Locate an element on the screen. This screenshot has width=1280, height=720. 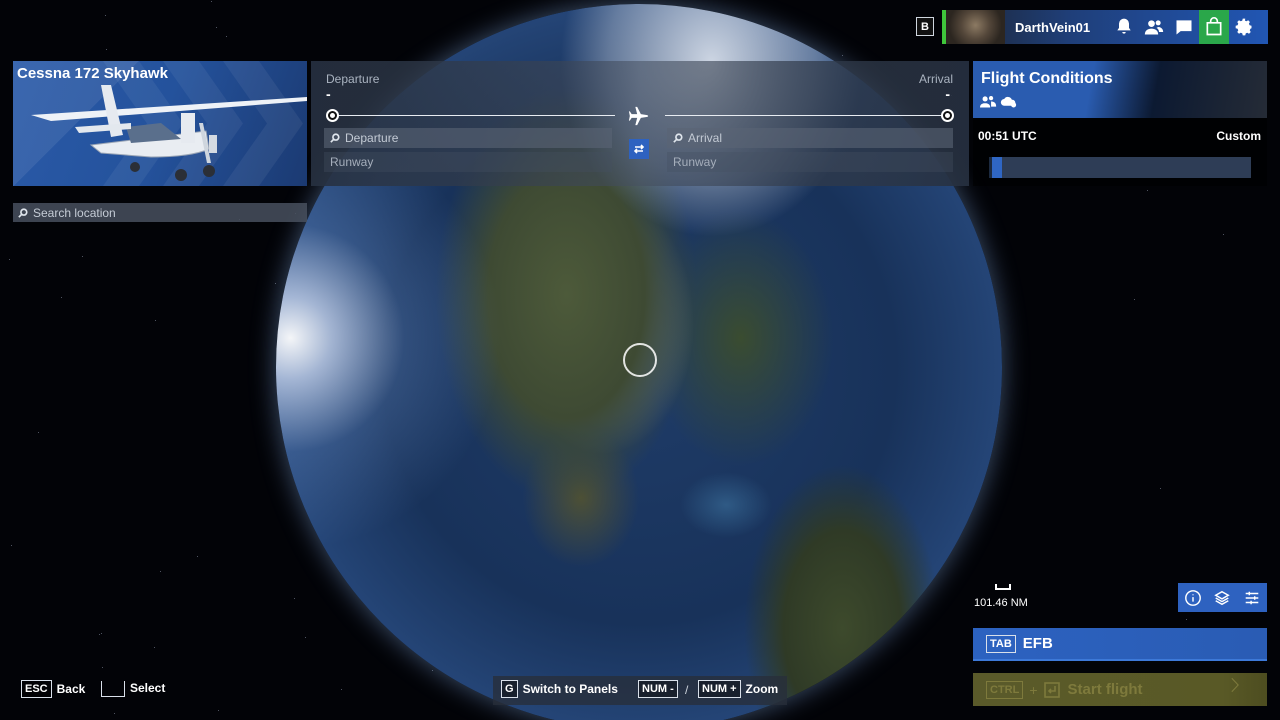
username: DarthVein01 is located at coordinates (1062, 27).